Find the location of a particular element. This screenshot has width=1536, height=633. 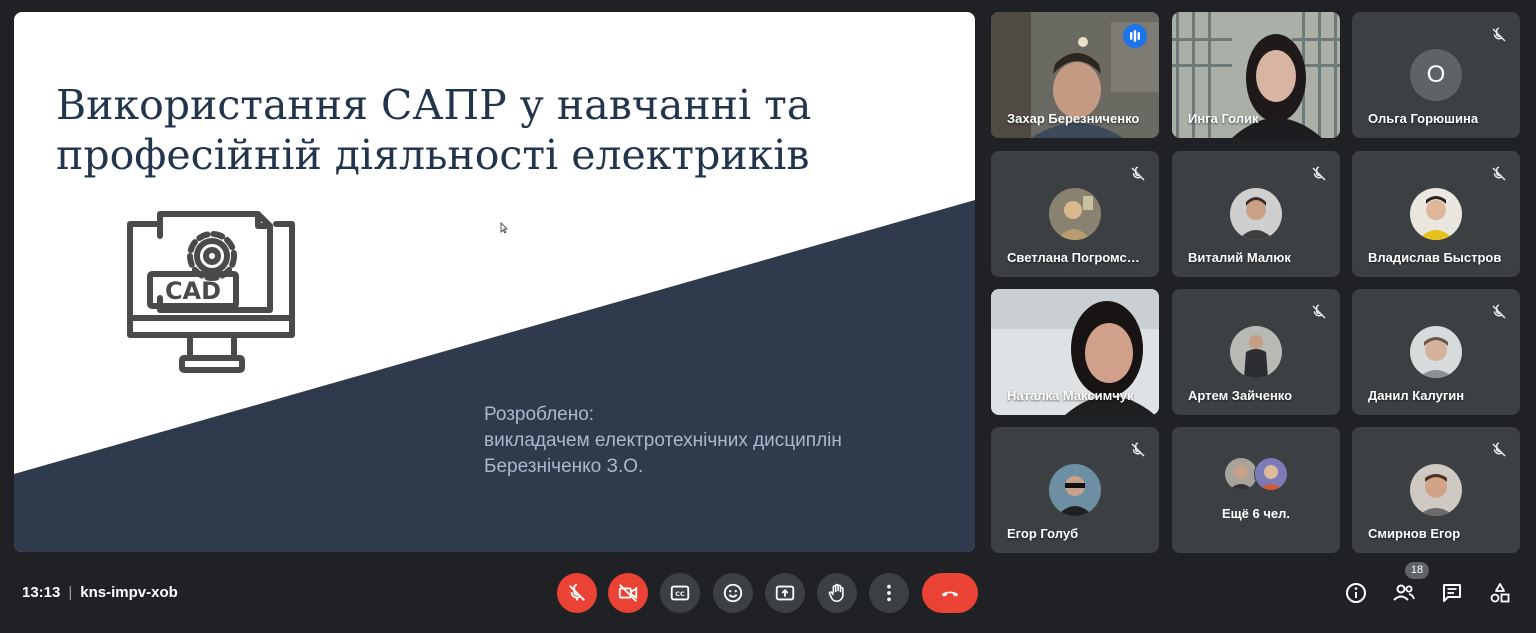

emoji-icon is located at coordinates (733, 593).